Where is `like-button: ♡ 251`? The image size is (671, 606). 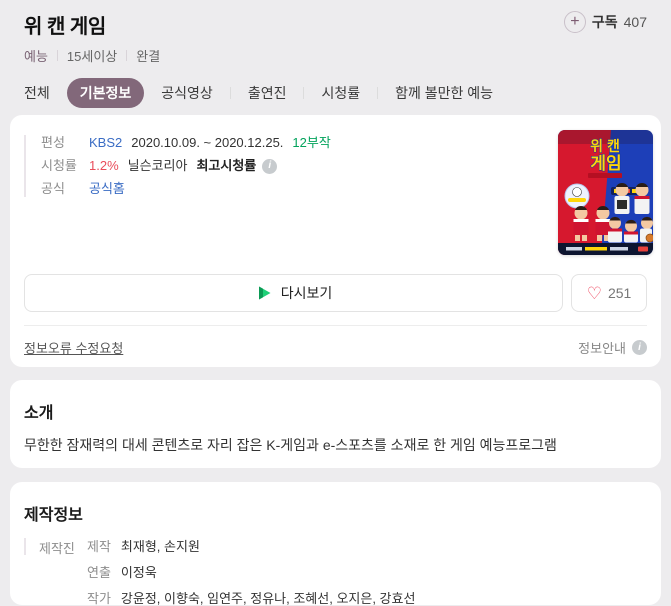
like-button: ♡ 251 is located at coordinates (609, 293).